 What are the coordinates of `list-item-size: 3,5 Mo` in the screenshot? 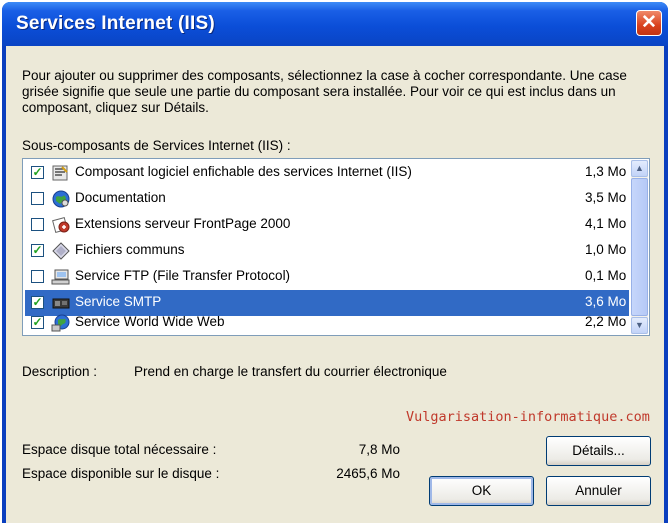 It's located at (606, 197).